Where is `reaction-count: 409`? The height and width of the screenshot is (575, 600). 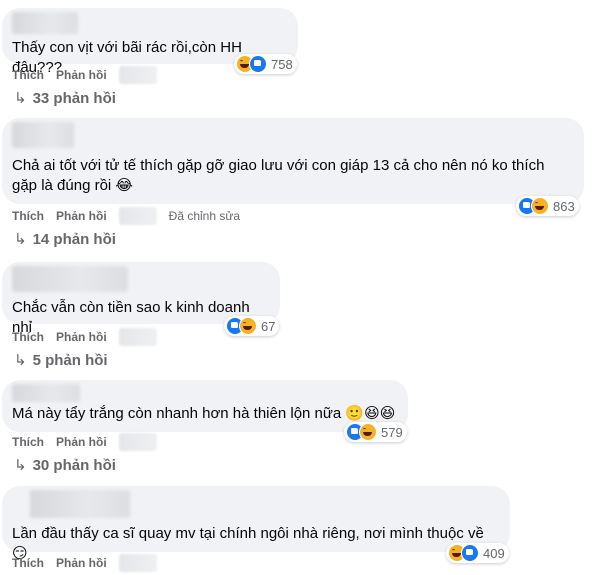
reaction-count: 409 is located at coordinates (494, 553).